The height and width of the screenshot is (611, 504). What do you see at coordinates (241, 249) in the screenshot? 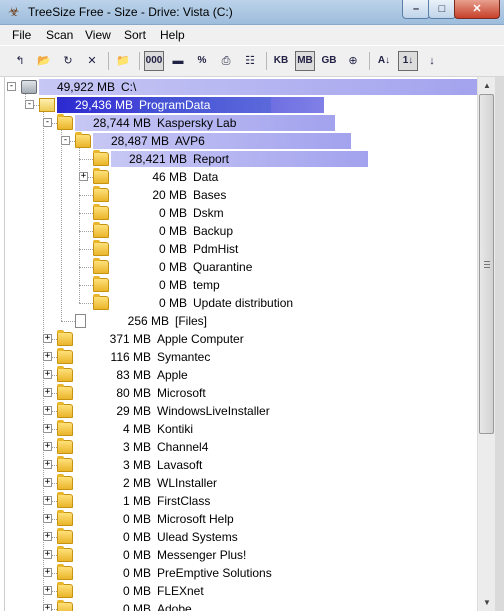
I see `tree-row: 0 MB PdmHist` at bounding box center [241, 249].